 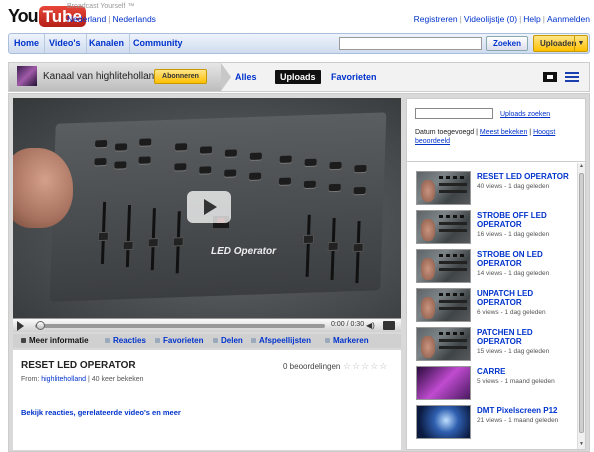 I want to click on fullscreen-icon, so click(x=389, y=325).